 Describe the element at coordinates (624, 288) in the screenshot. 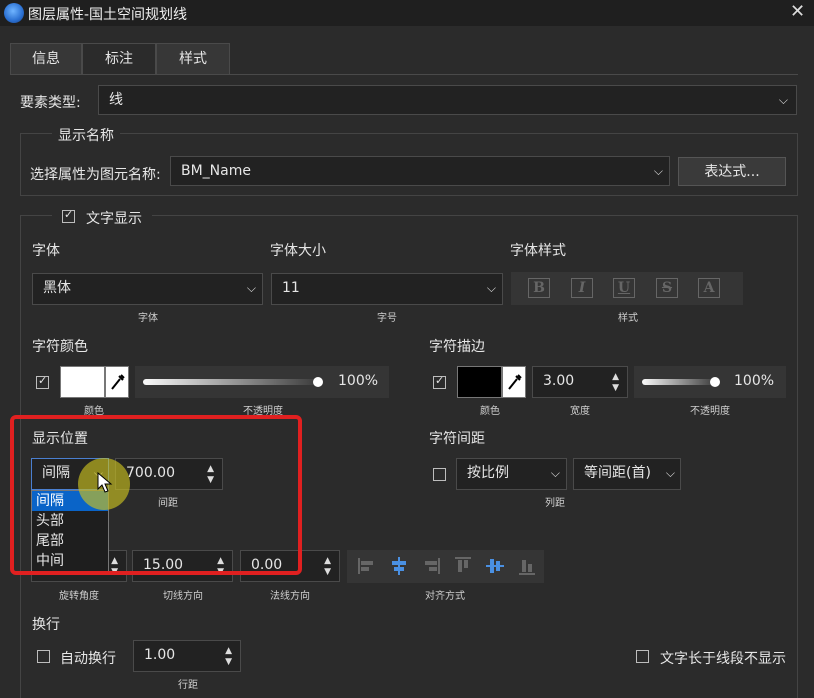

I see `underline-icon: U` at that location.